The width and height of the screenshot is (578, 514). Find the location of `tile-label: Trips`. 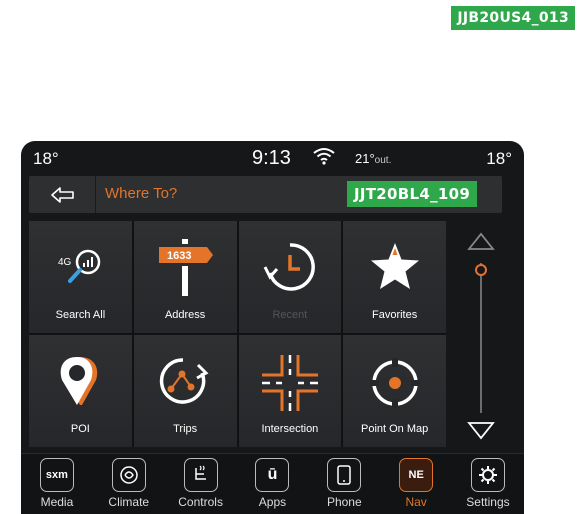

tile-label: Trips is located at coordinates (185, 429).